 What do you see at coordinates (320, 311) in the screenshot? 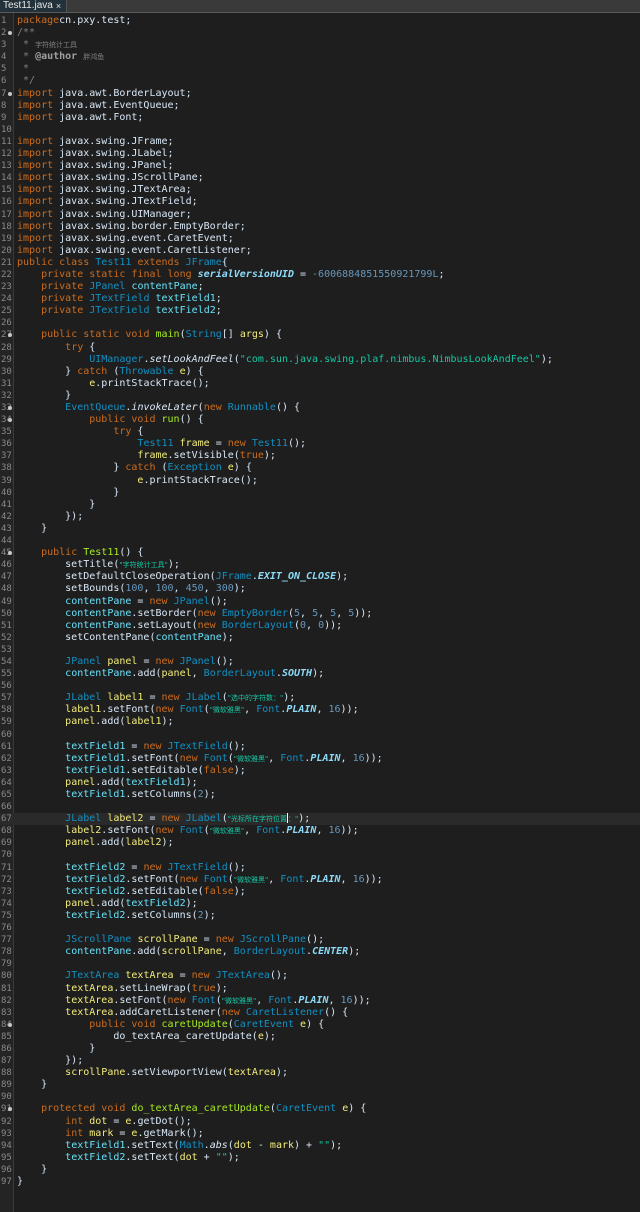
I see `code-line: 25 private JTextField textField2;` at bounding box center [320, 311].